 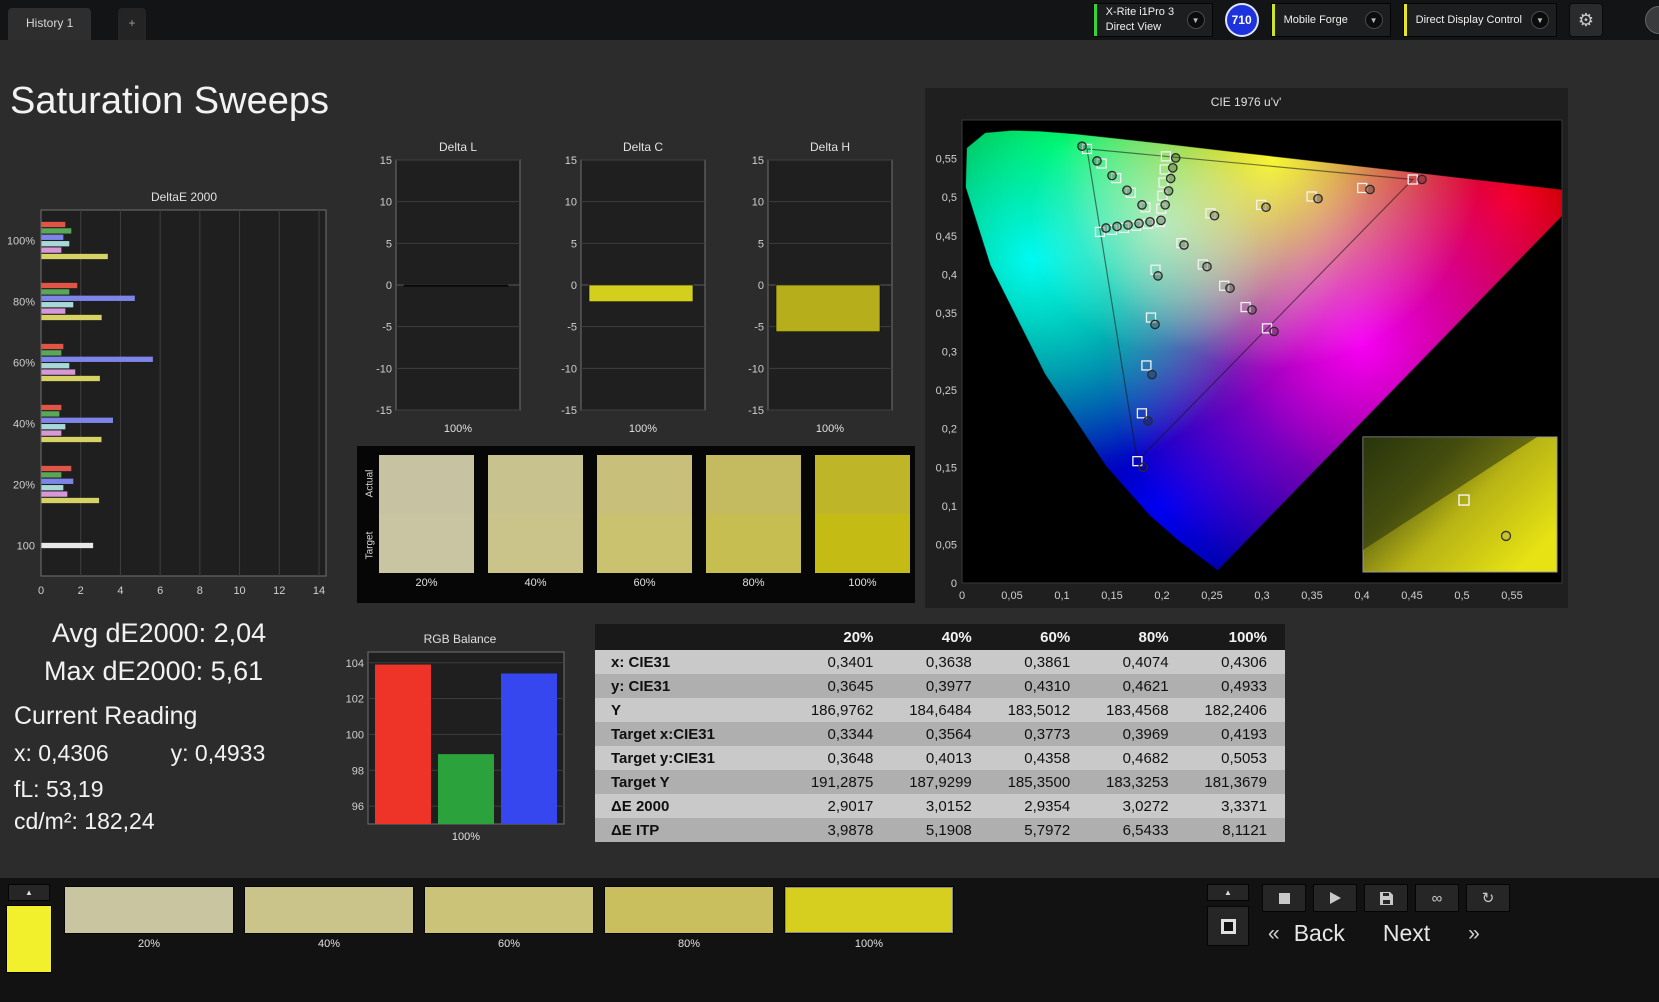 What do you see at coordinates (1506, 536) in the screenshot?
I see `inset-measured-point` at bounding box center [1506, 536].